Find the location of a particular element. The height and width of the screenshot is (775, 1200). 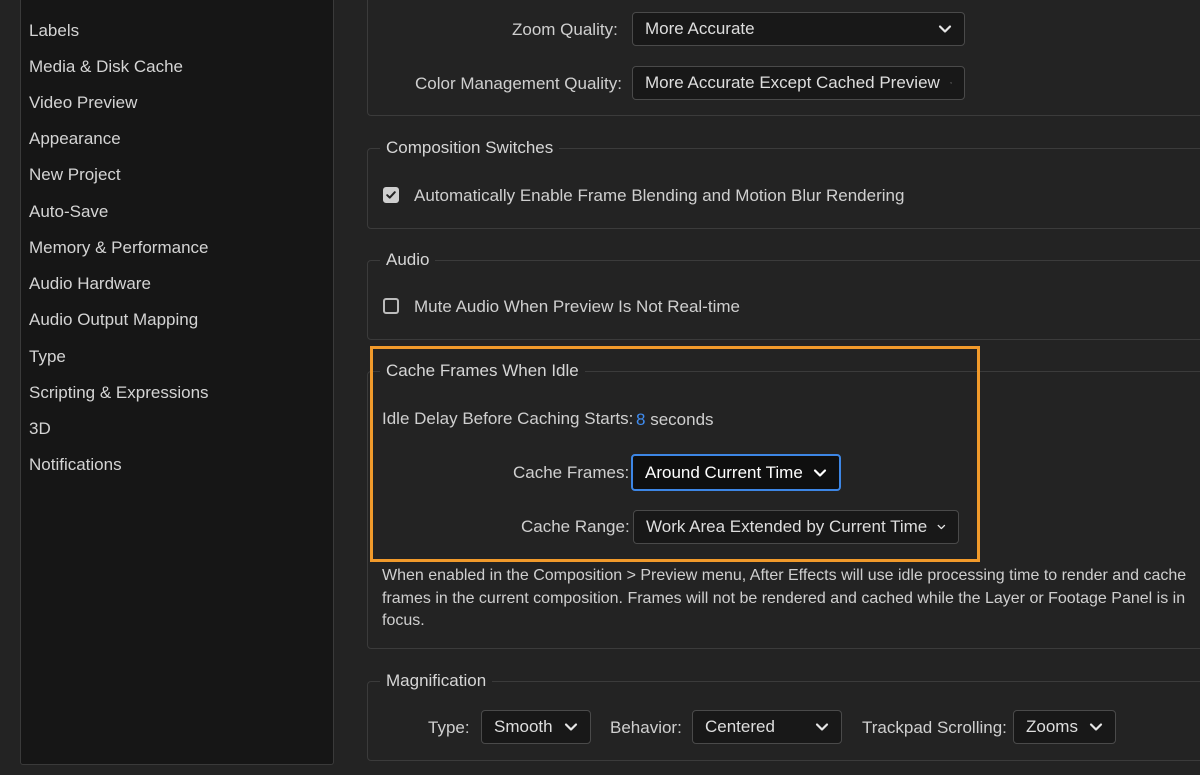

magnification-type-dropdown: Smooth is located at coordinates (536, 727).